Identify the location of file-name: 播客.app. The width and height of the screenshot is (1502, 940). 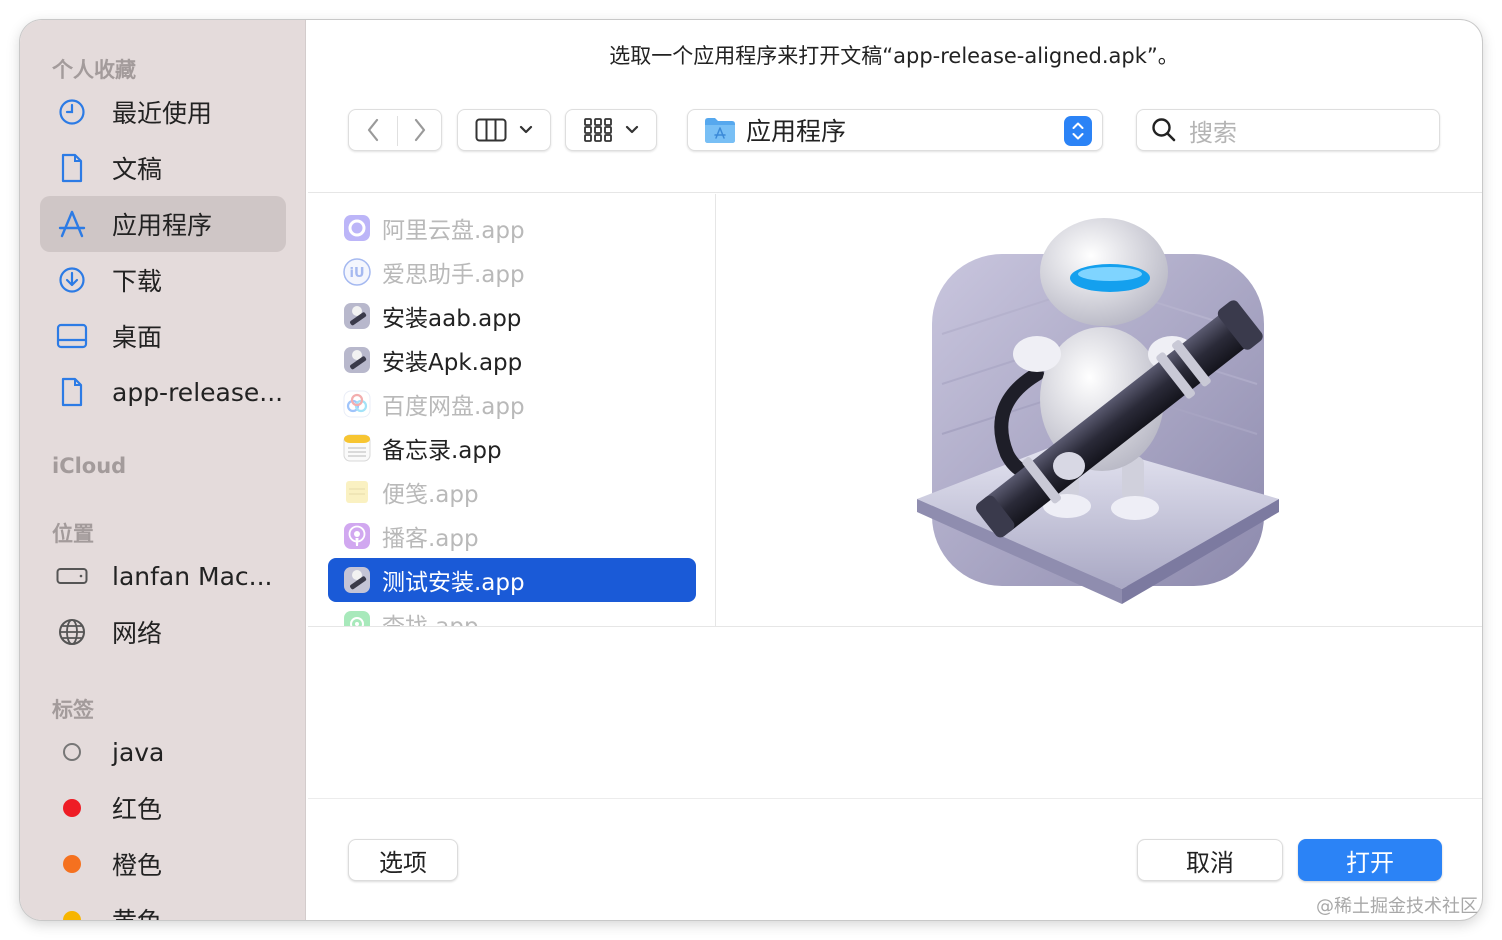
(430, 539).